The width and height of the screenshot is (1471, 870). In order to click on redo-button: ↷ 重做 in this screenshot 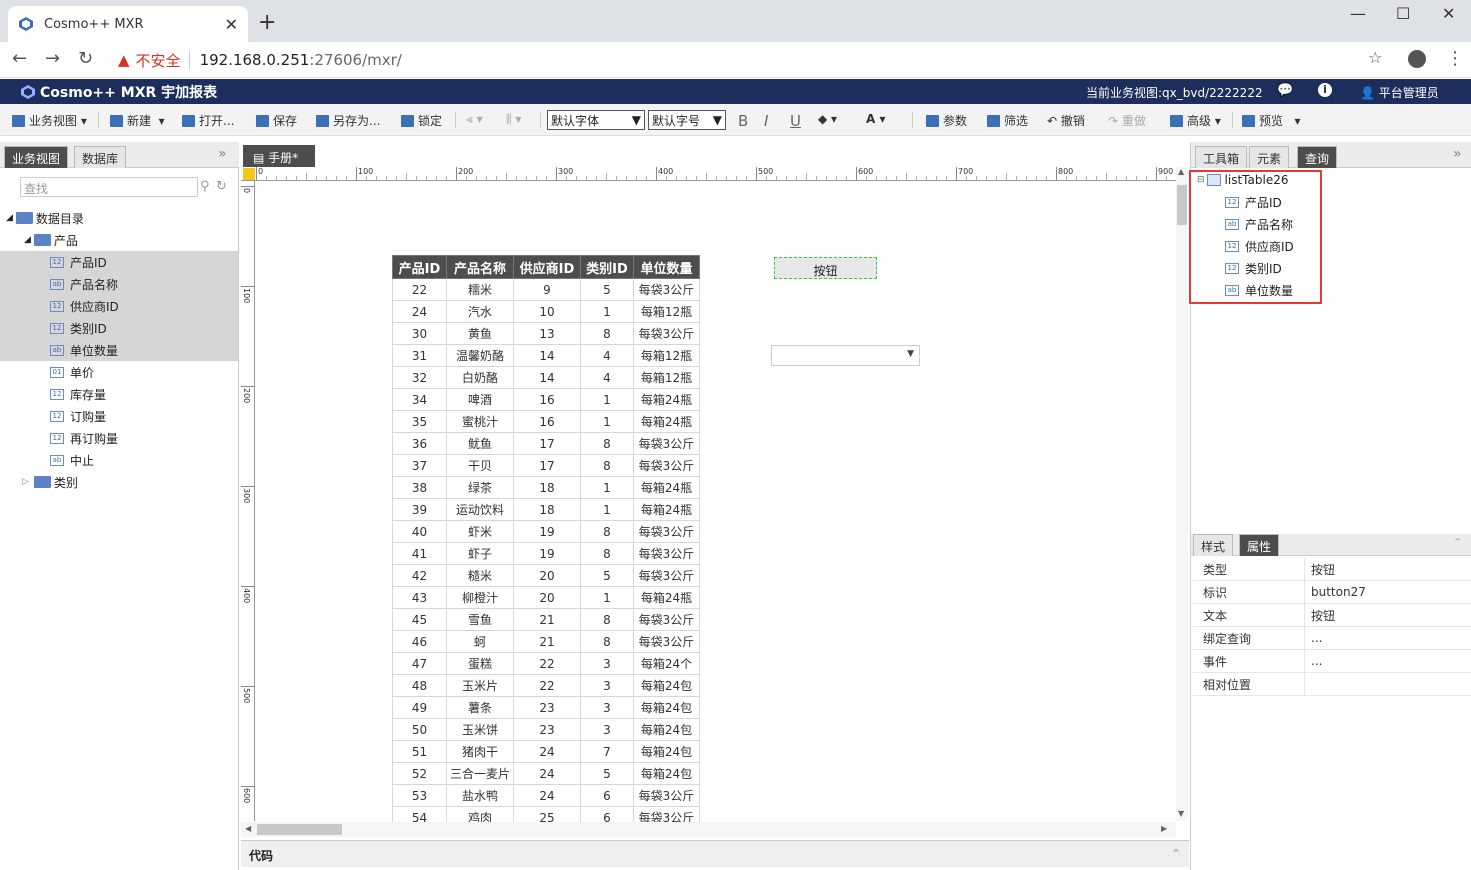, I will do `click(1127, 120)`.